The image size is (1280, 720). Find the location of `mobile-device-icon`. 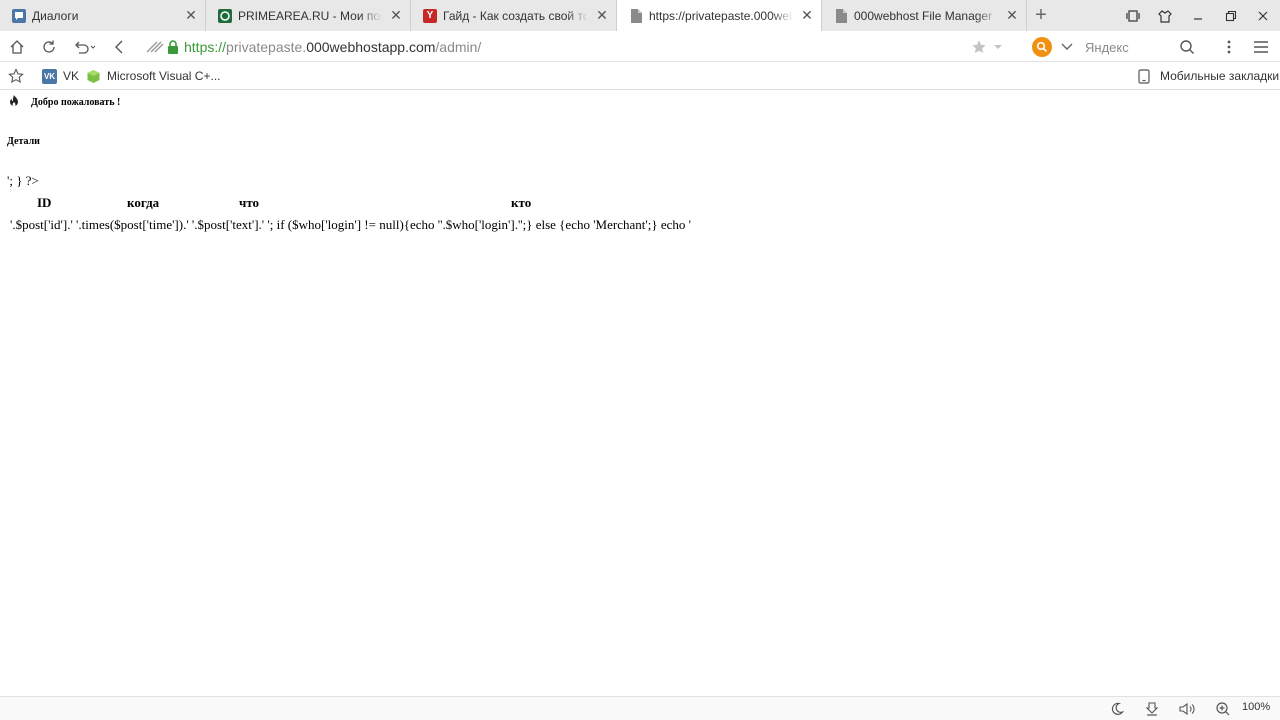

mobile-device-icon is located at coordinates (1144, 76).